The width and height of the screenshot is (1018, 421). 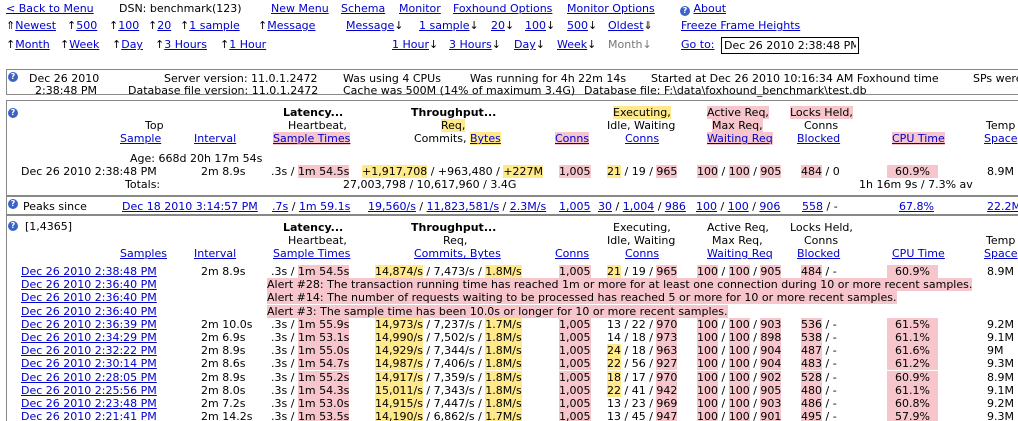 I want to click on monitor-options-link: Monitor Options, so click(x=611, y=8).